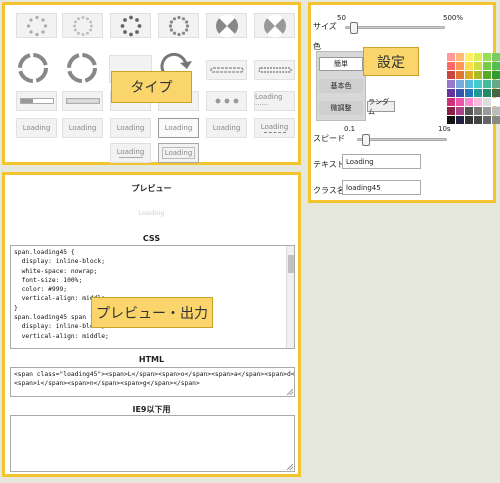  Describe the element at coordinates (395, 27) in the screenshot. I see `size-slider-track` at that location.